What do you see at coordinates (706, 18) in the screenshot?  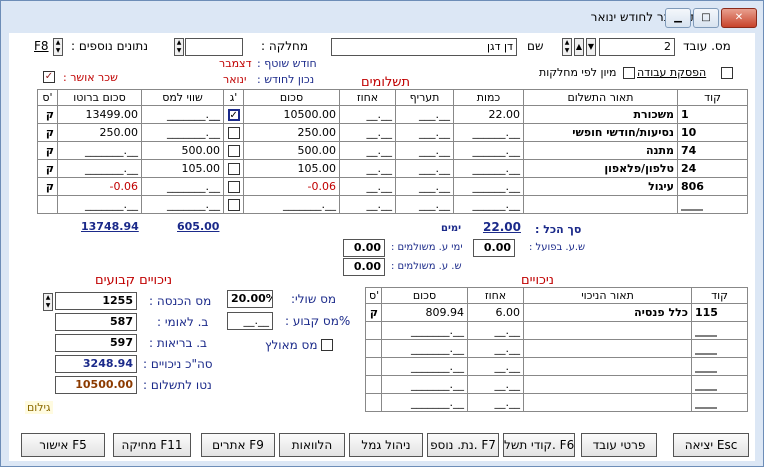 I see `maximize-button: □` at bounding box center [706, 18].